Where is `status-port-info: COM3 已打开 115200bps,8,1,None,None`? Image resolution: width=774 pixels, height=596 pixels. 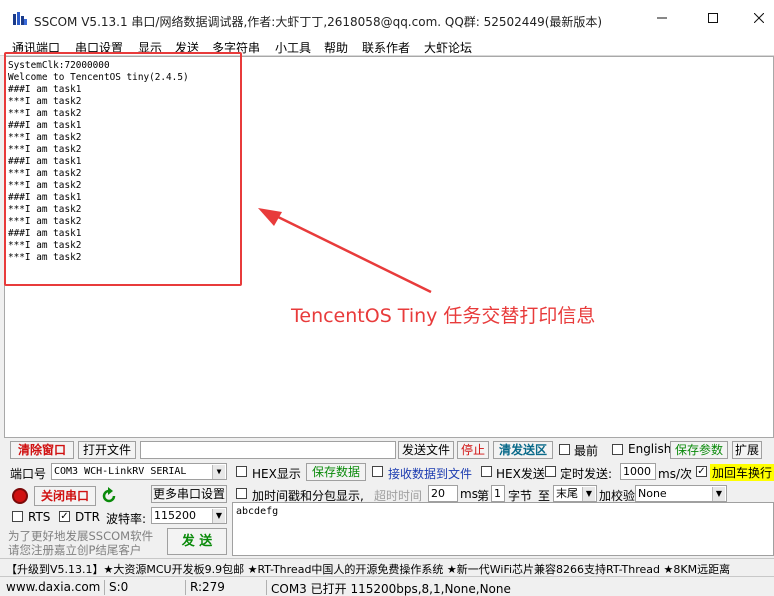 status-port-info: COM3 已打开 115200bps,8,1,None,None is located at coordinates (388, 588).